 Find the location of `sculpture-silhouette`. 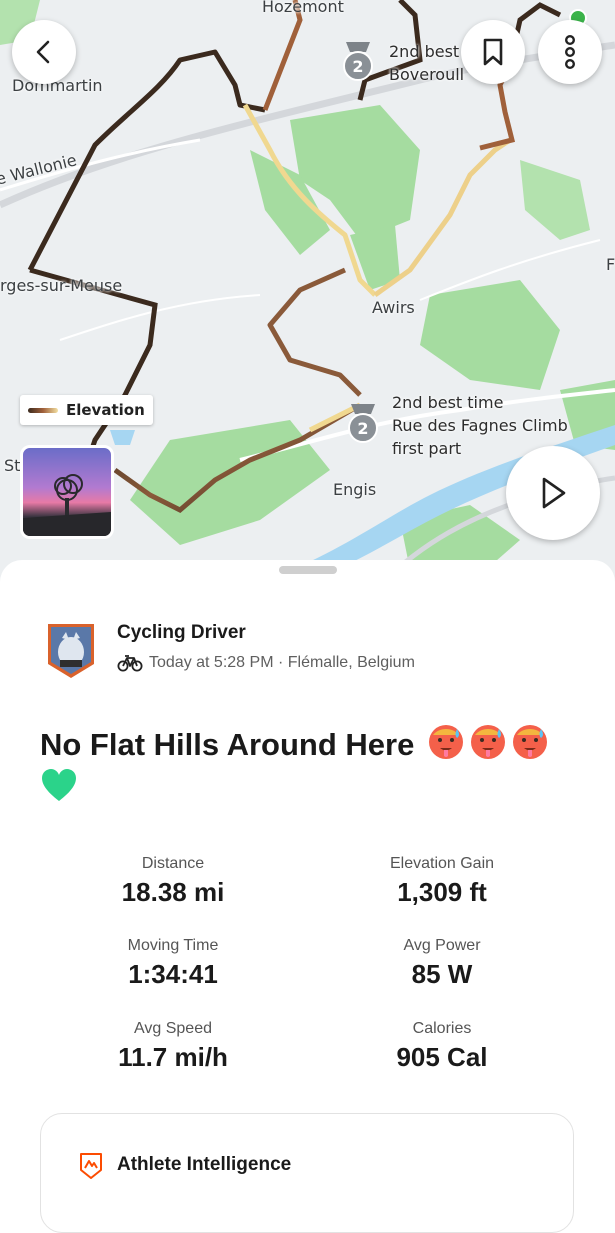

sculpture-silhouette is located at coordinates (67, 505).